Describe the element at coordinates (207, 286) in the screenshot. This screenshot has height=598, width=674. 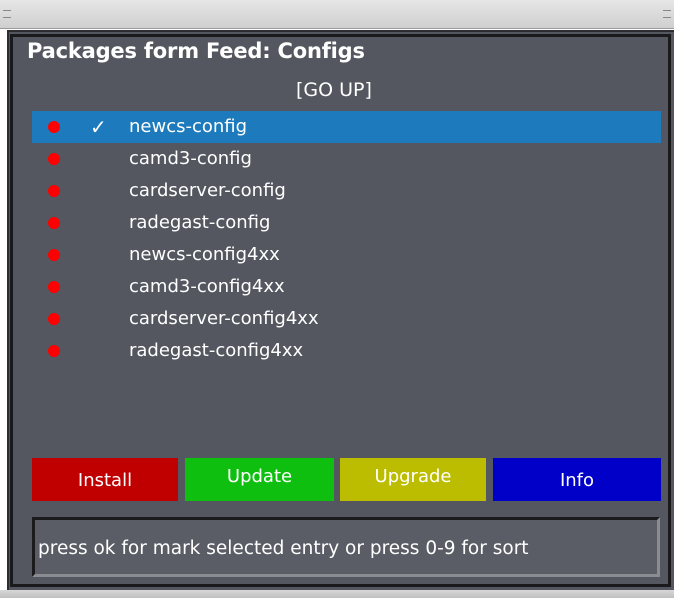
I see `package-name: camd3-config4xx` at that location.